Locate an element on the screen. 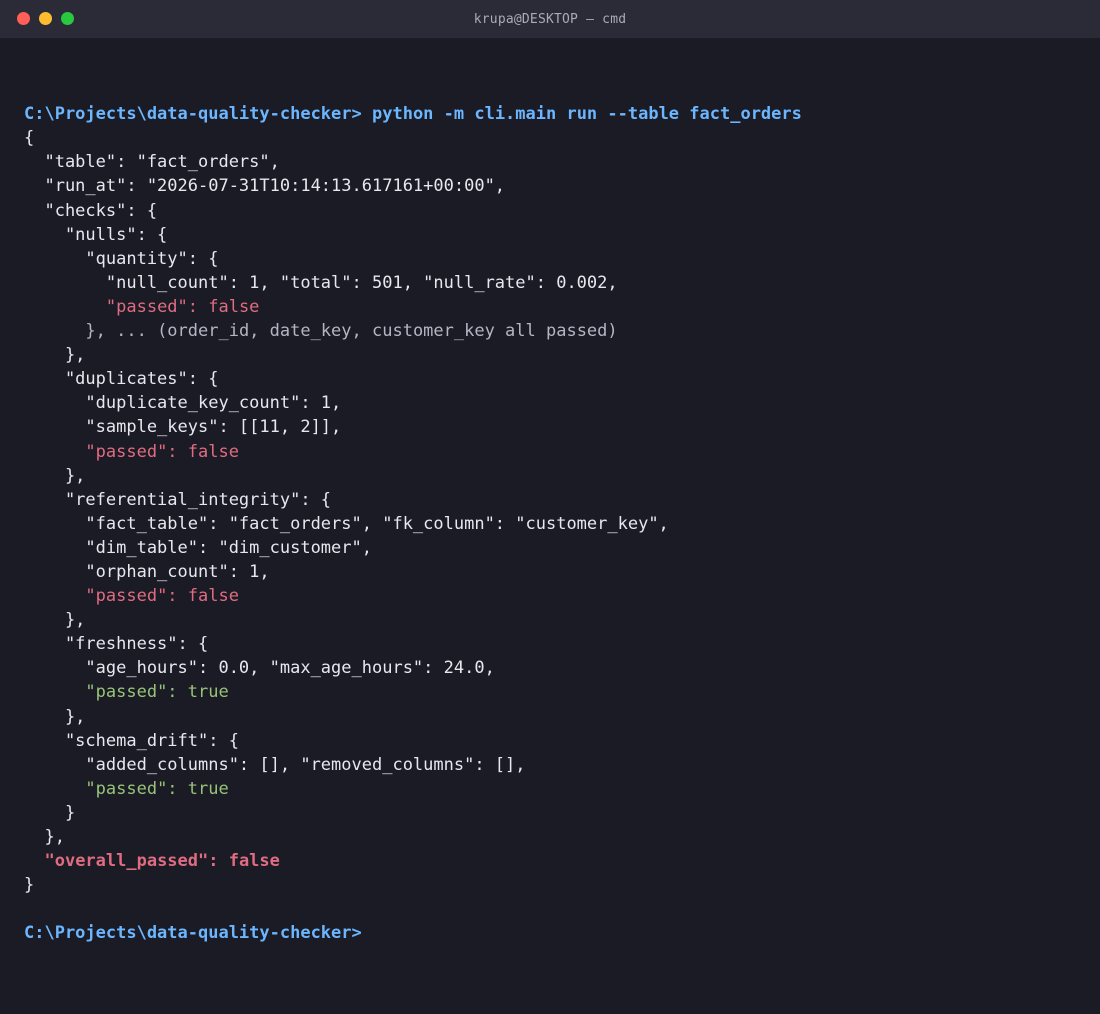 The image size is (1100, 1014). output-line: "table": "fact_orders", is located at coordinates (152, 162).